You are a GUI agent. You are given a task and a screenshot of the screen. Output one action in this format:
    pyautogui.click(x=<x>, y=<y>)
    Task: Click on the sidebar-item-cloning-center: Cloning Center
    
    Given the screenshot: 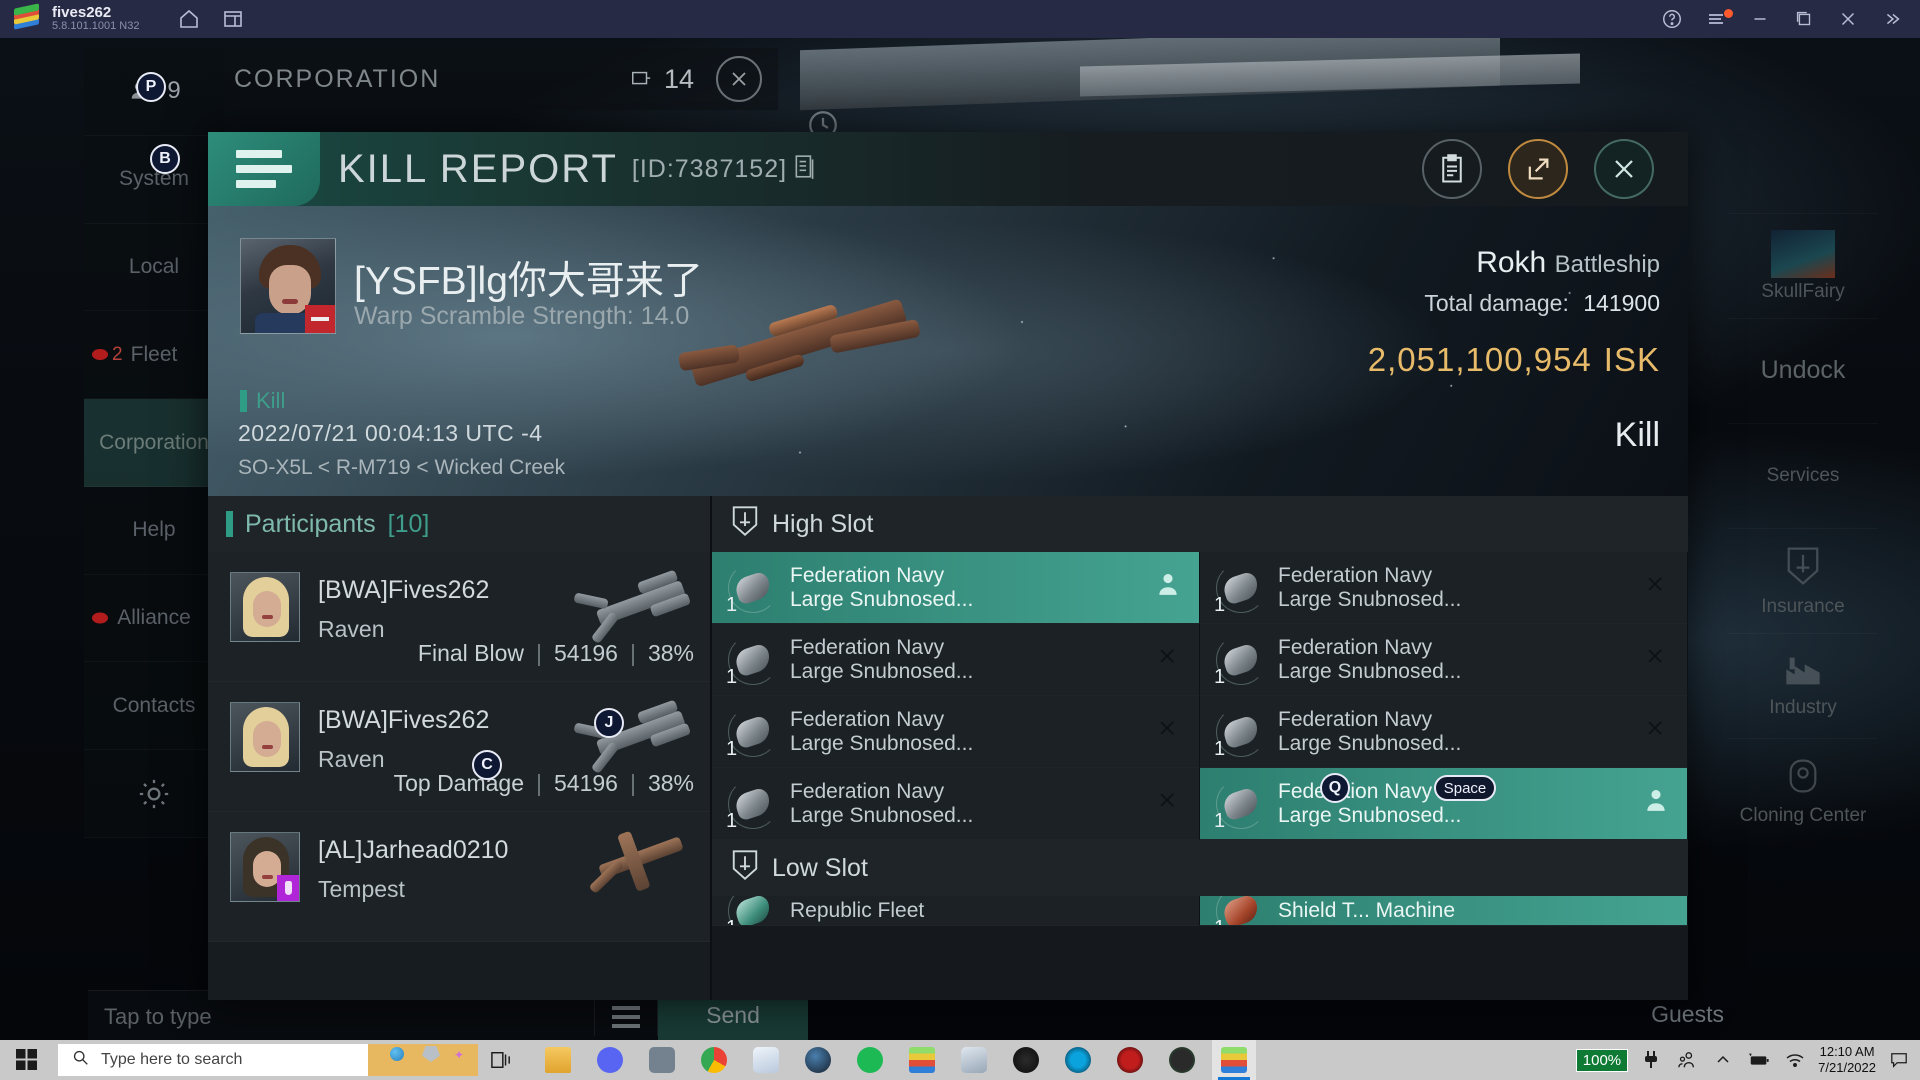 What is the action you would take?
    pyautogui.click(x=1803, y=790)
    